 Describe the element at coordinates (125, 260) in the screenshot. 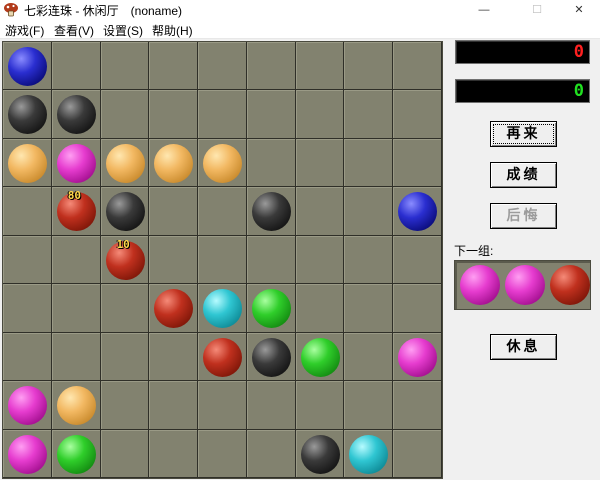

I see `board-cell: 10` at that location.